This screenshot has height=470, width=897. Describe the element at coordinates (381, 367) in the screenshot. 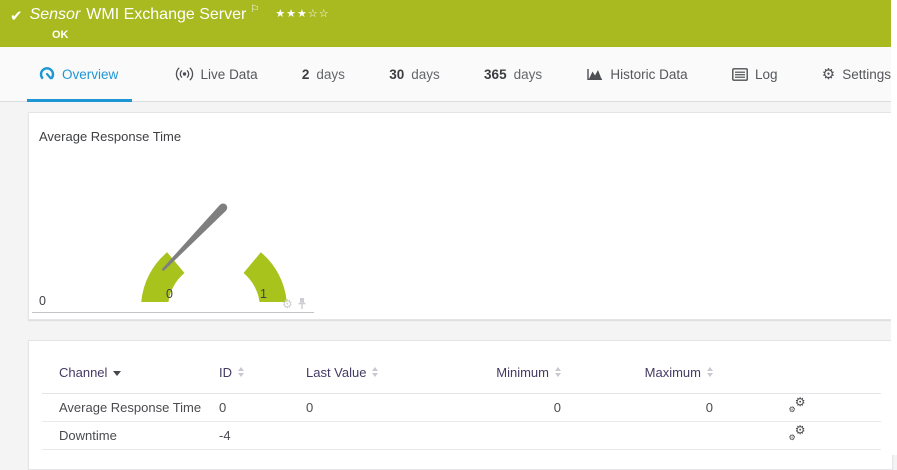

I see `column-header-last-value: Last Value` at that location.